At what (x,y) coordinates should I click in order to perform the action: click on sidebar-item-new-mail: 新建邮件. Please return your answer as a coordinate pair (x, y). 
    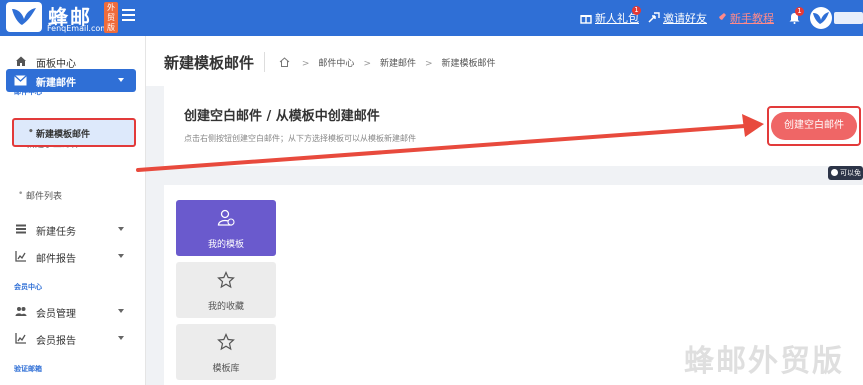
    Looking at the image, I should click on (71, 80).